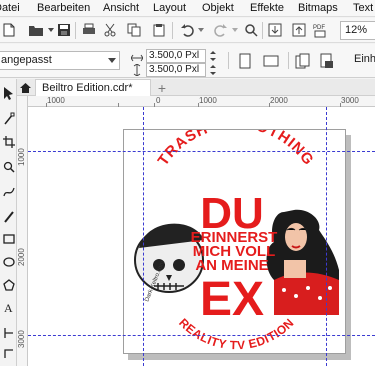 The image size is (375, 366). What do you see at coordinates (218, 8) in the screenshot?
I see `menu-objekt: Objekt` at bounding box center [218, 8].